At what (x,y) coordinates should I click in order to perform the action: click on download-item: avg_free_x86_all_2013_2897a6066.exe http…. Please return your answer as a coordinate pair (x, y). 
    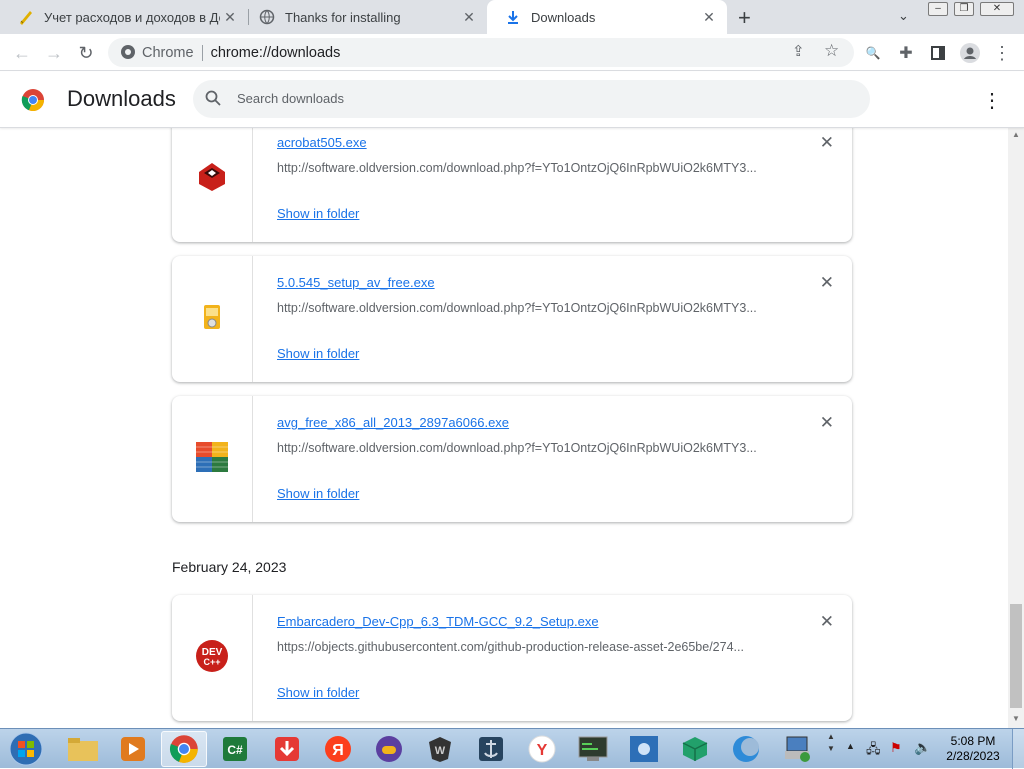
    Looking at the image, I should click on (512, 459).